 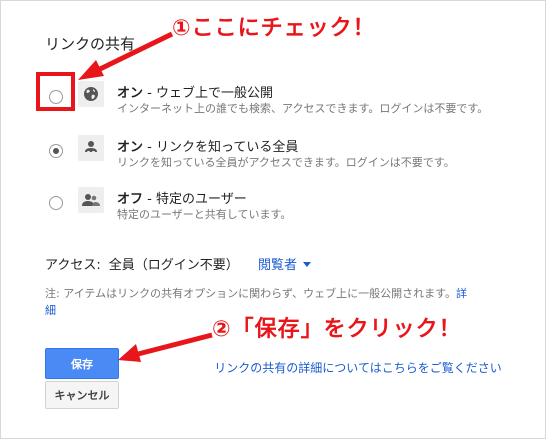 I want to click on annotation-callout-2: ②「保存」をクリック！, so click(x=337, y=329).